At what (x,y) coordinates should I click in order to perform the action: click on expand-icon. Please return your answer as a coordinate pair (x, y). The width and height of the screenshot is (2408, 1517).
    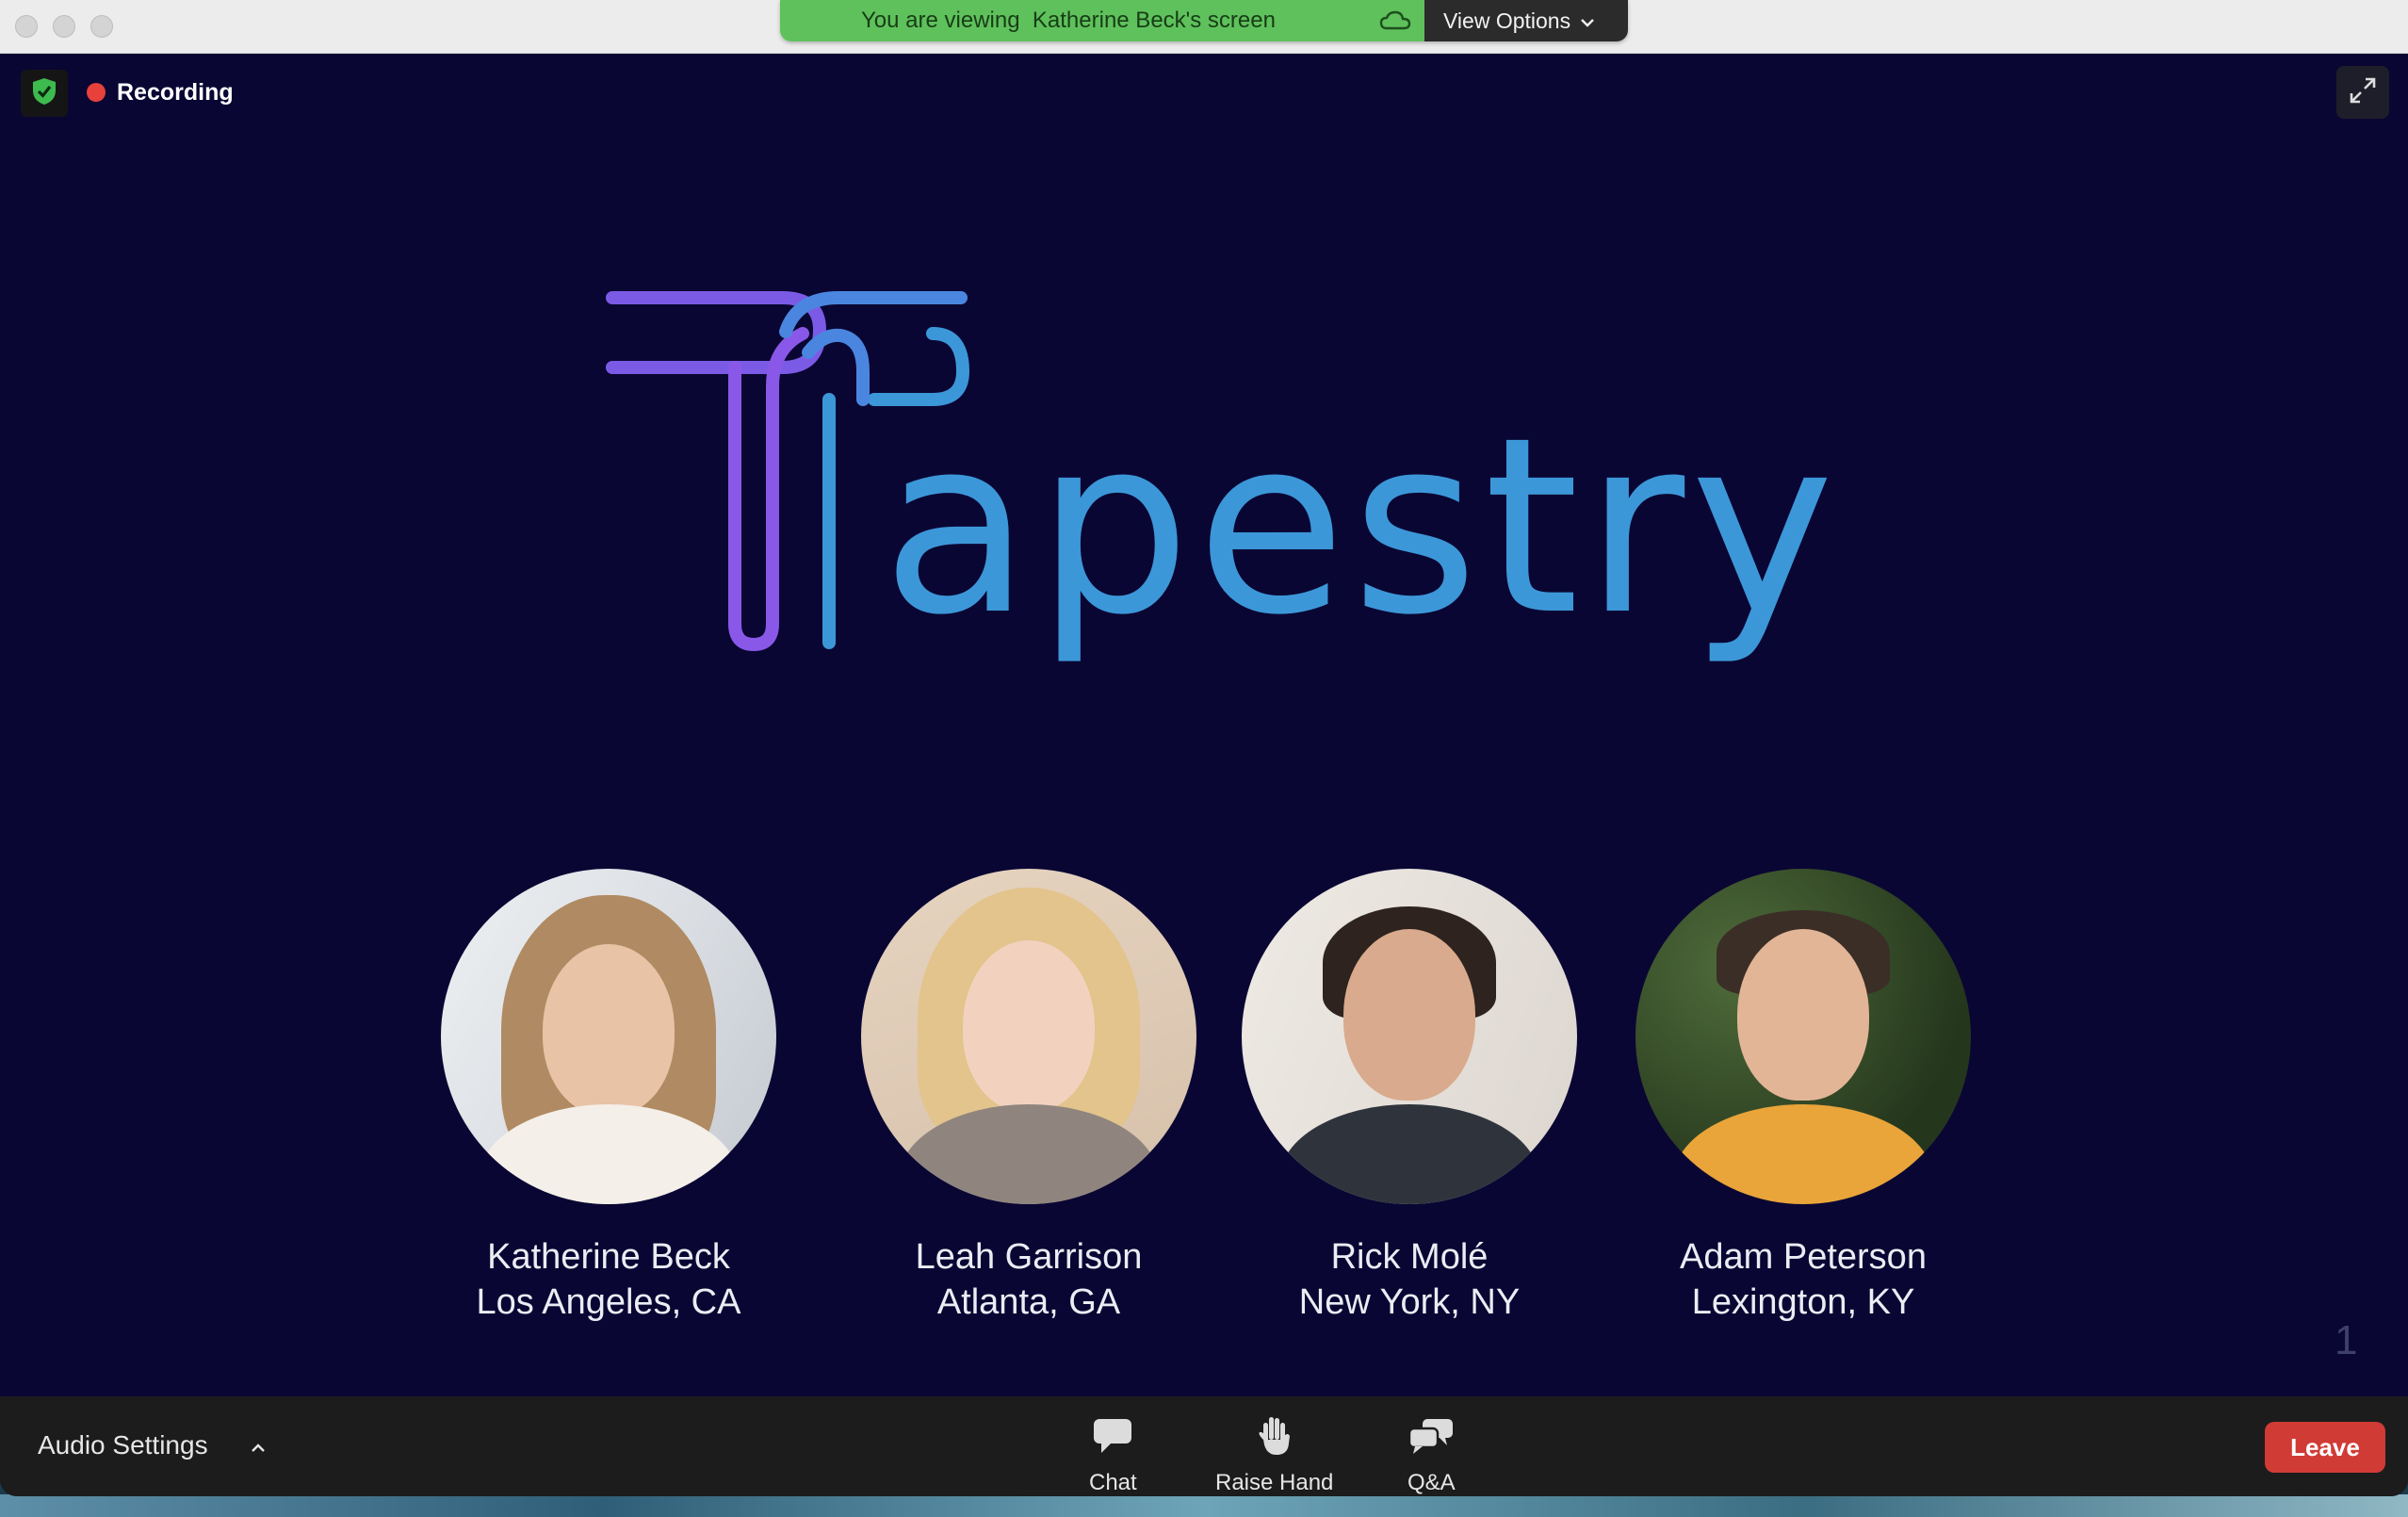
    Looking at the image, I should click on (2363, 92).